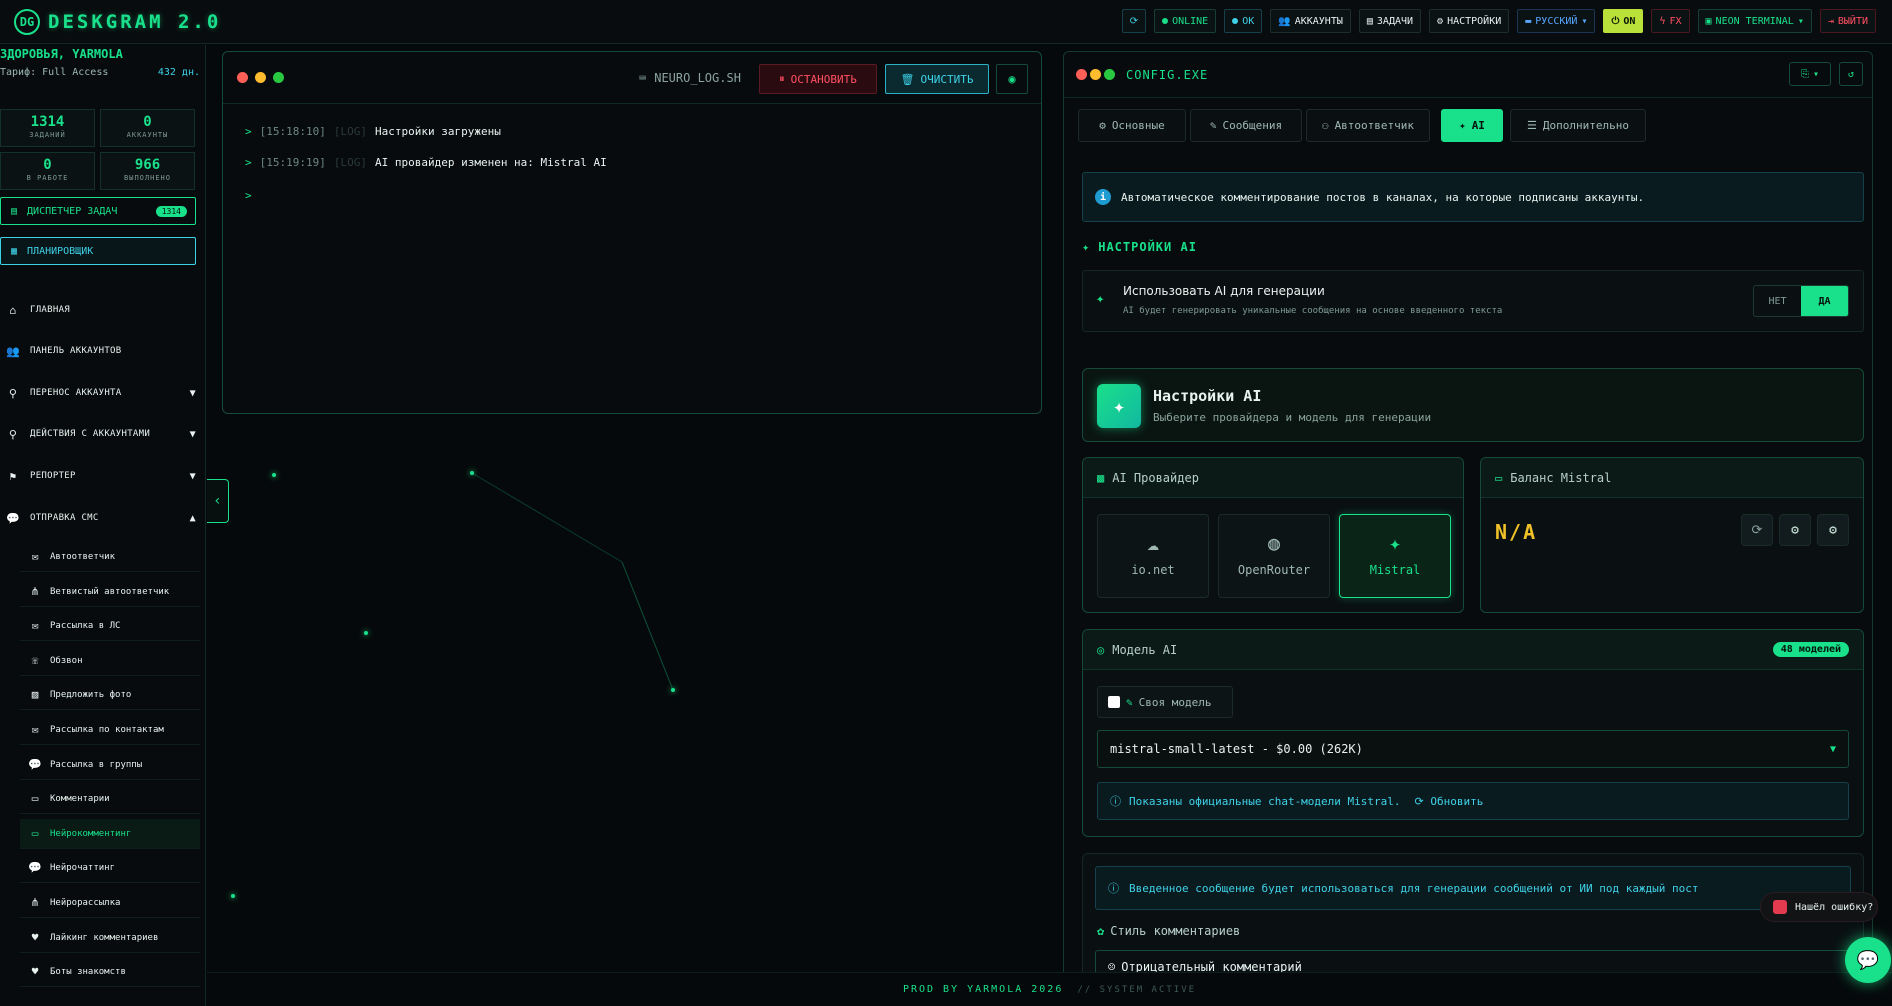 The height and width of the screenshot is (1006, 1892). What do you see at coordinates (1114, 702) in the screenshot?
I see `checkbox` at bounding box center [1114, 702].